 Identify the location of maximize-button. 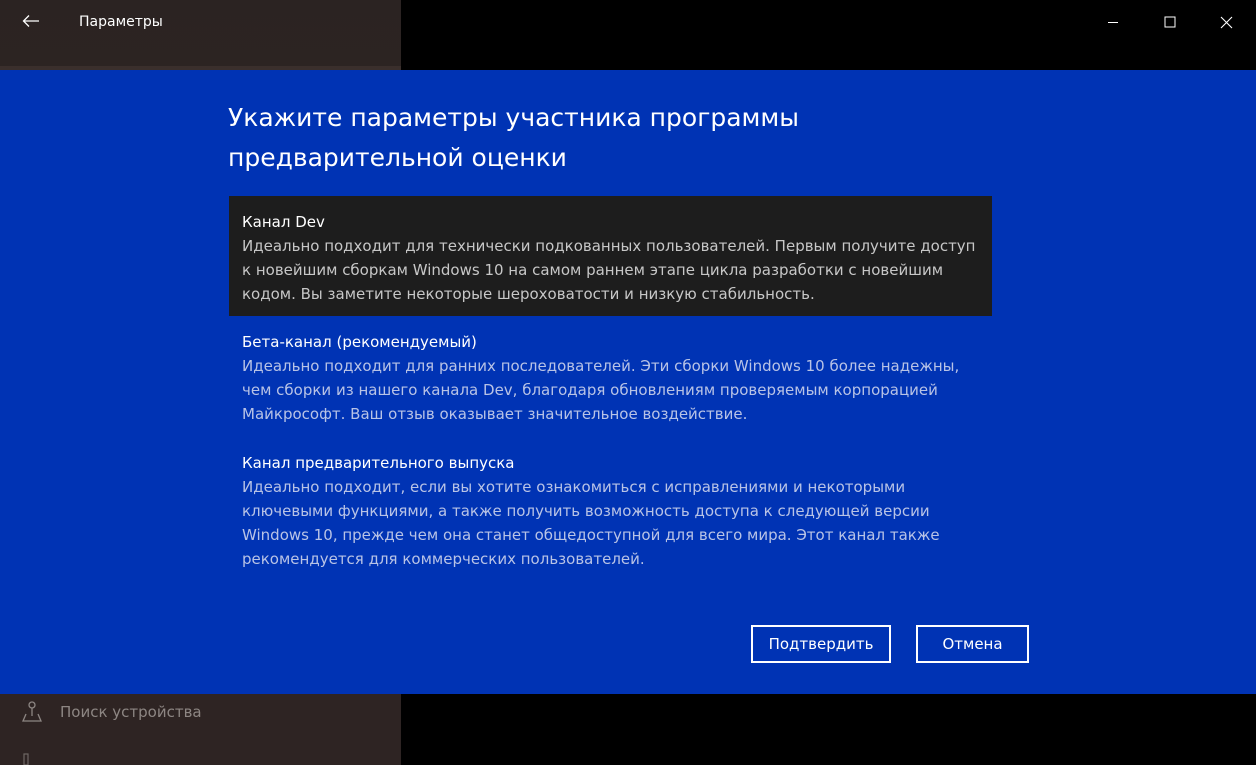
(1170, 22).